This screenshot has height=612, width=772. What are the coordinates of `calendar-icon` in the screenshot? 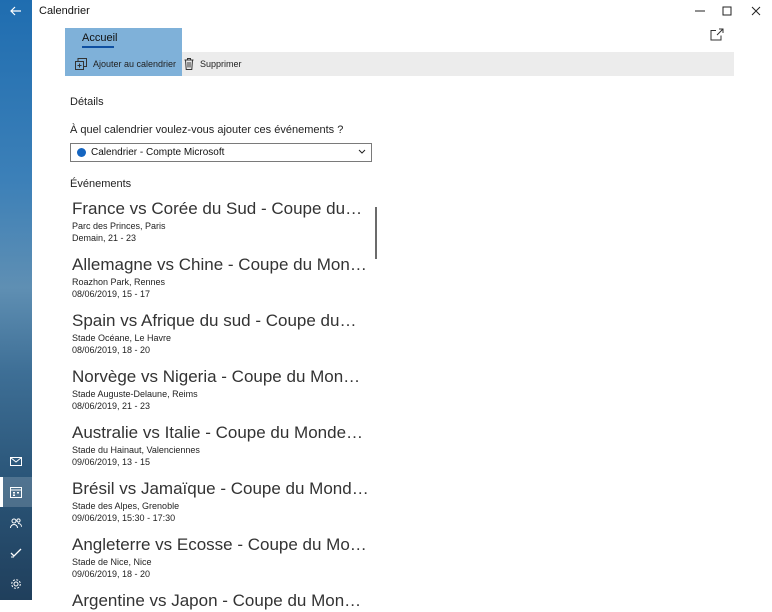 It's located at (16, 492).